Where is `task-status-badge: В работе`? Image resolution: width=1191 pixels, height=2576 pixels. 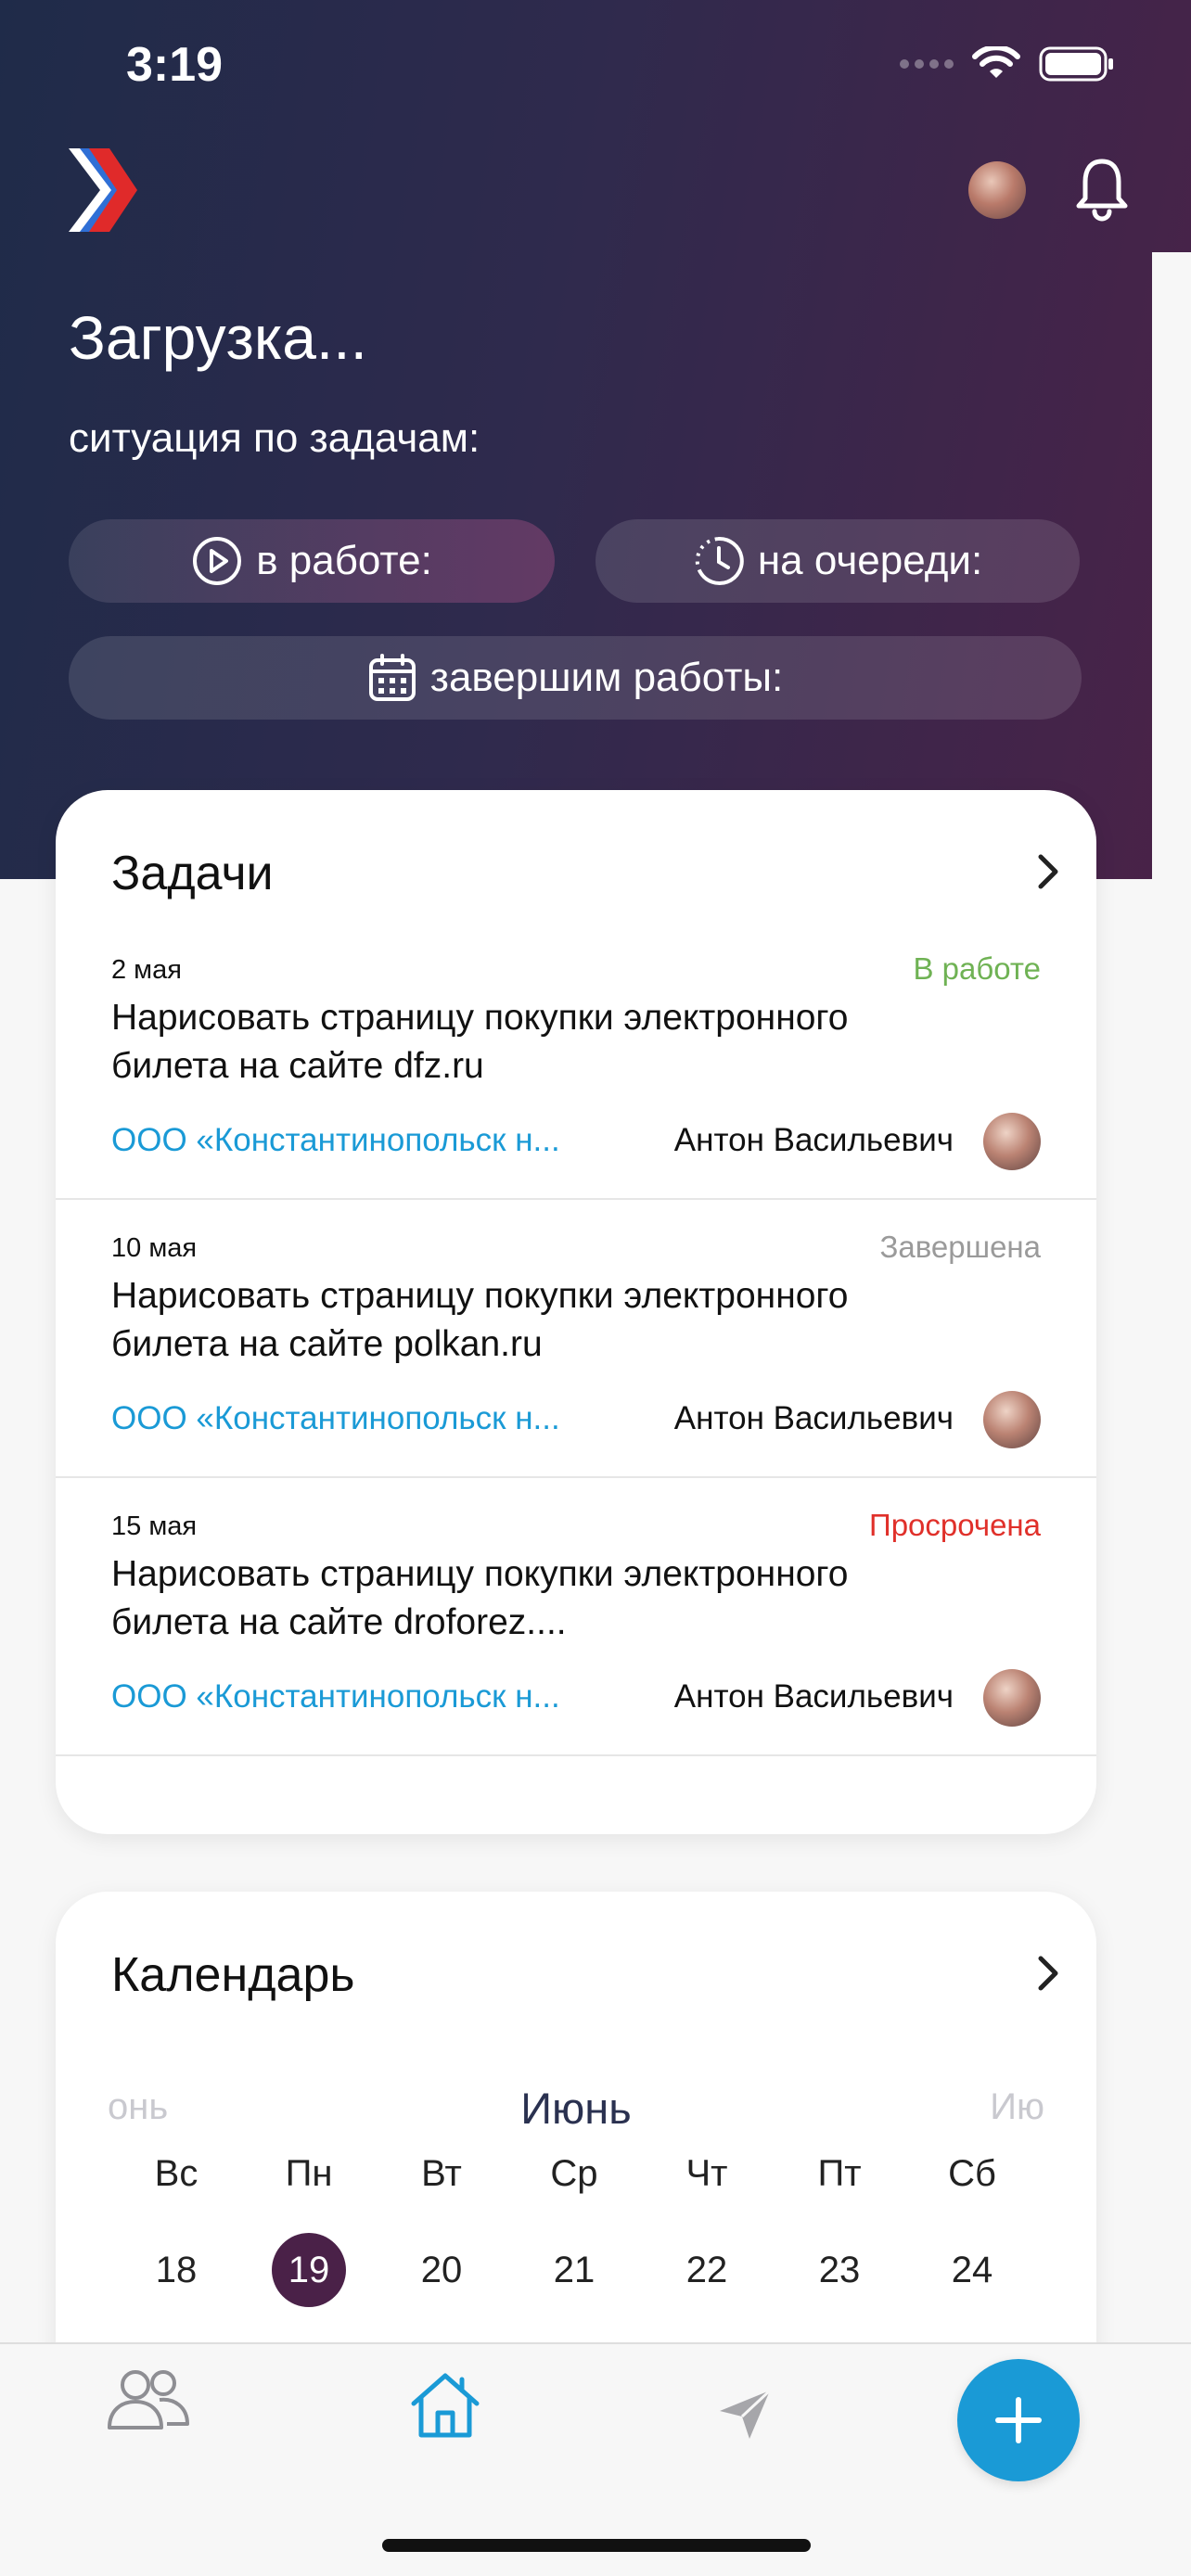 task-status-badge: В работе is located at coordinates (977, 969).